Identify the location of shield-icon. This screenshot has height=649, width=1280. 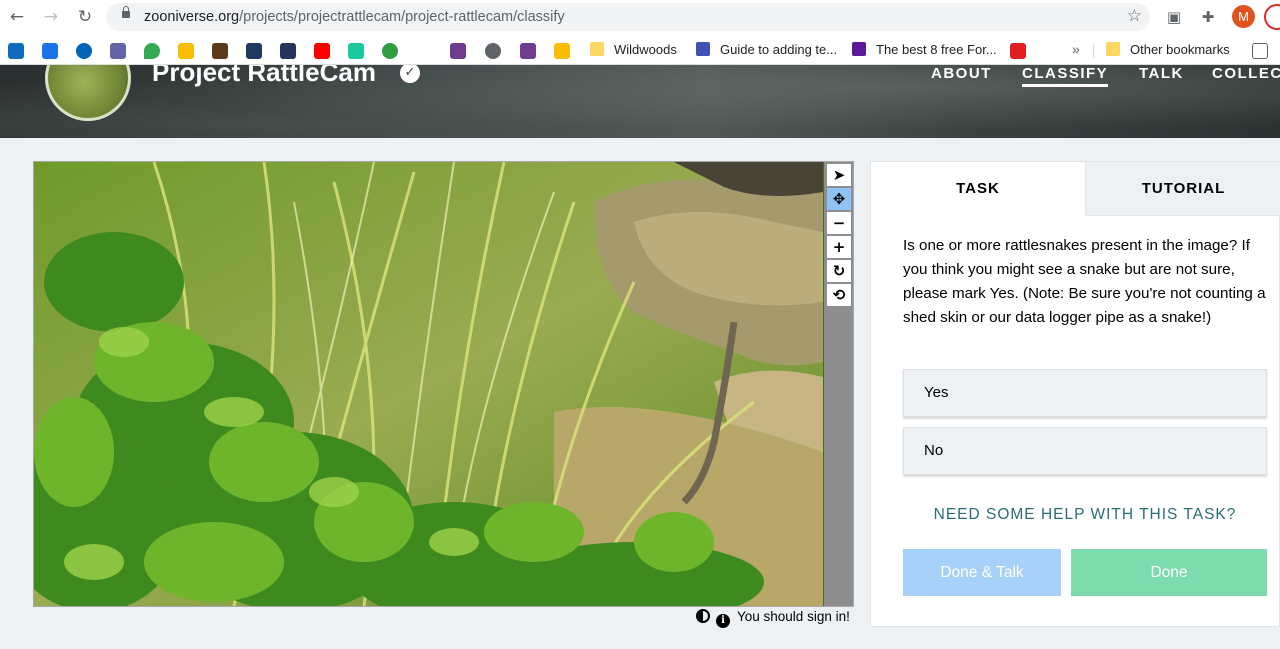
(703, 49).